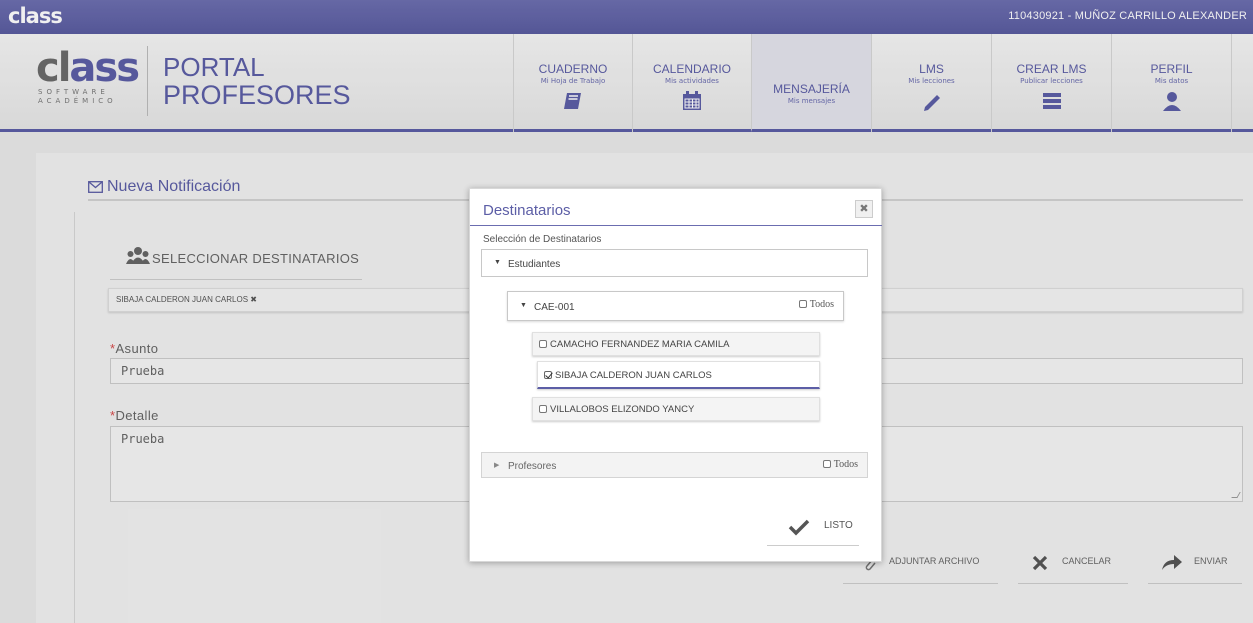 The height and width of the screenshot is (623, 1253). What do you see at coordinates (678, 375) in the screenshot?
I see `student-item-selected: SIBAJA CALDERON JUAN CARLOS` at bounding box center [678, 375].